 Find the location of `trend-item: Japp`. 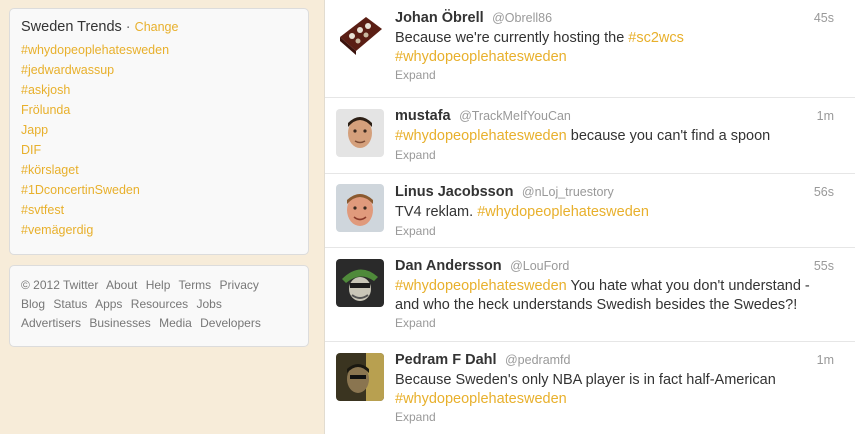

trend-item: Japp is located at coordinates (159, 130).